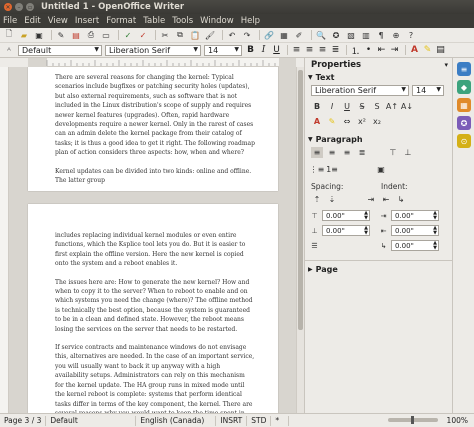 The width and height of the screenshot is (474, 427). I want to click on new-document-icon: 🗋, so click(9, 35).